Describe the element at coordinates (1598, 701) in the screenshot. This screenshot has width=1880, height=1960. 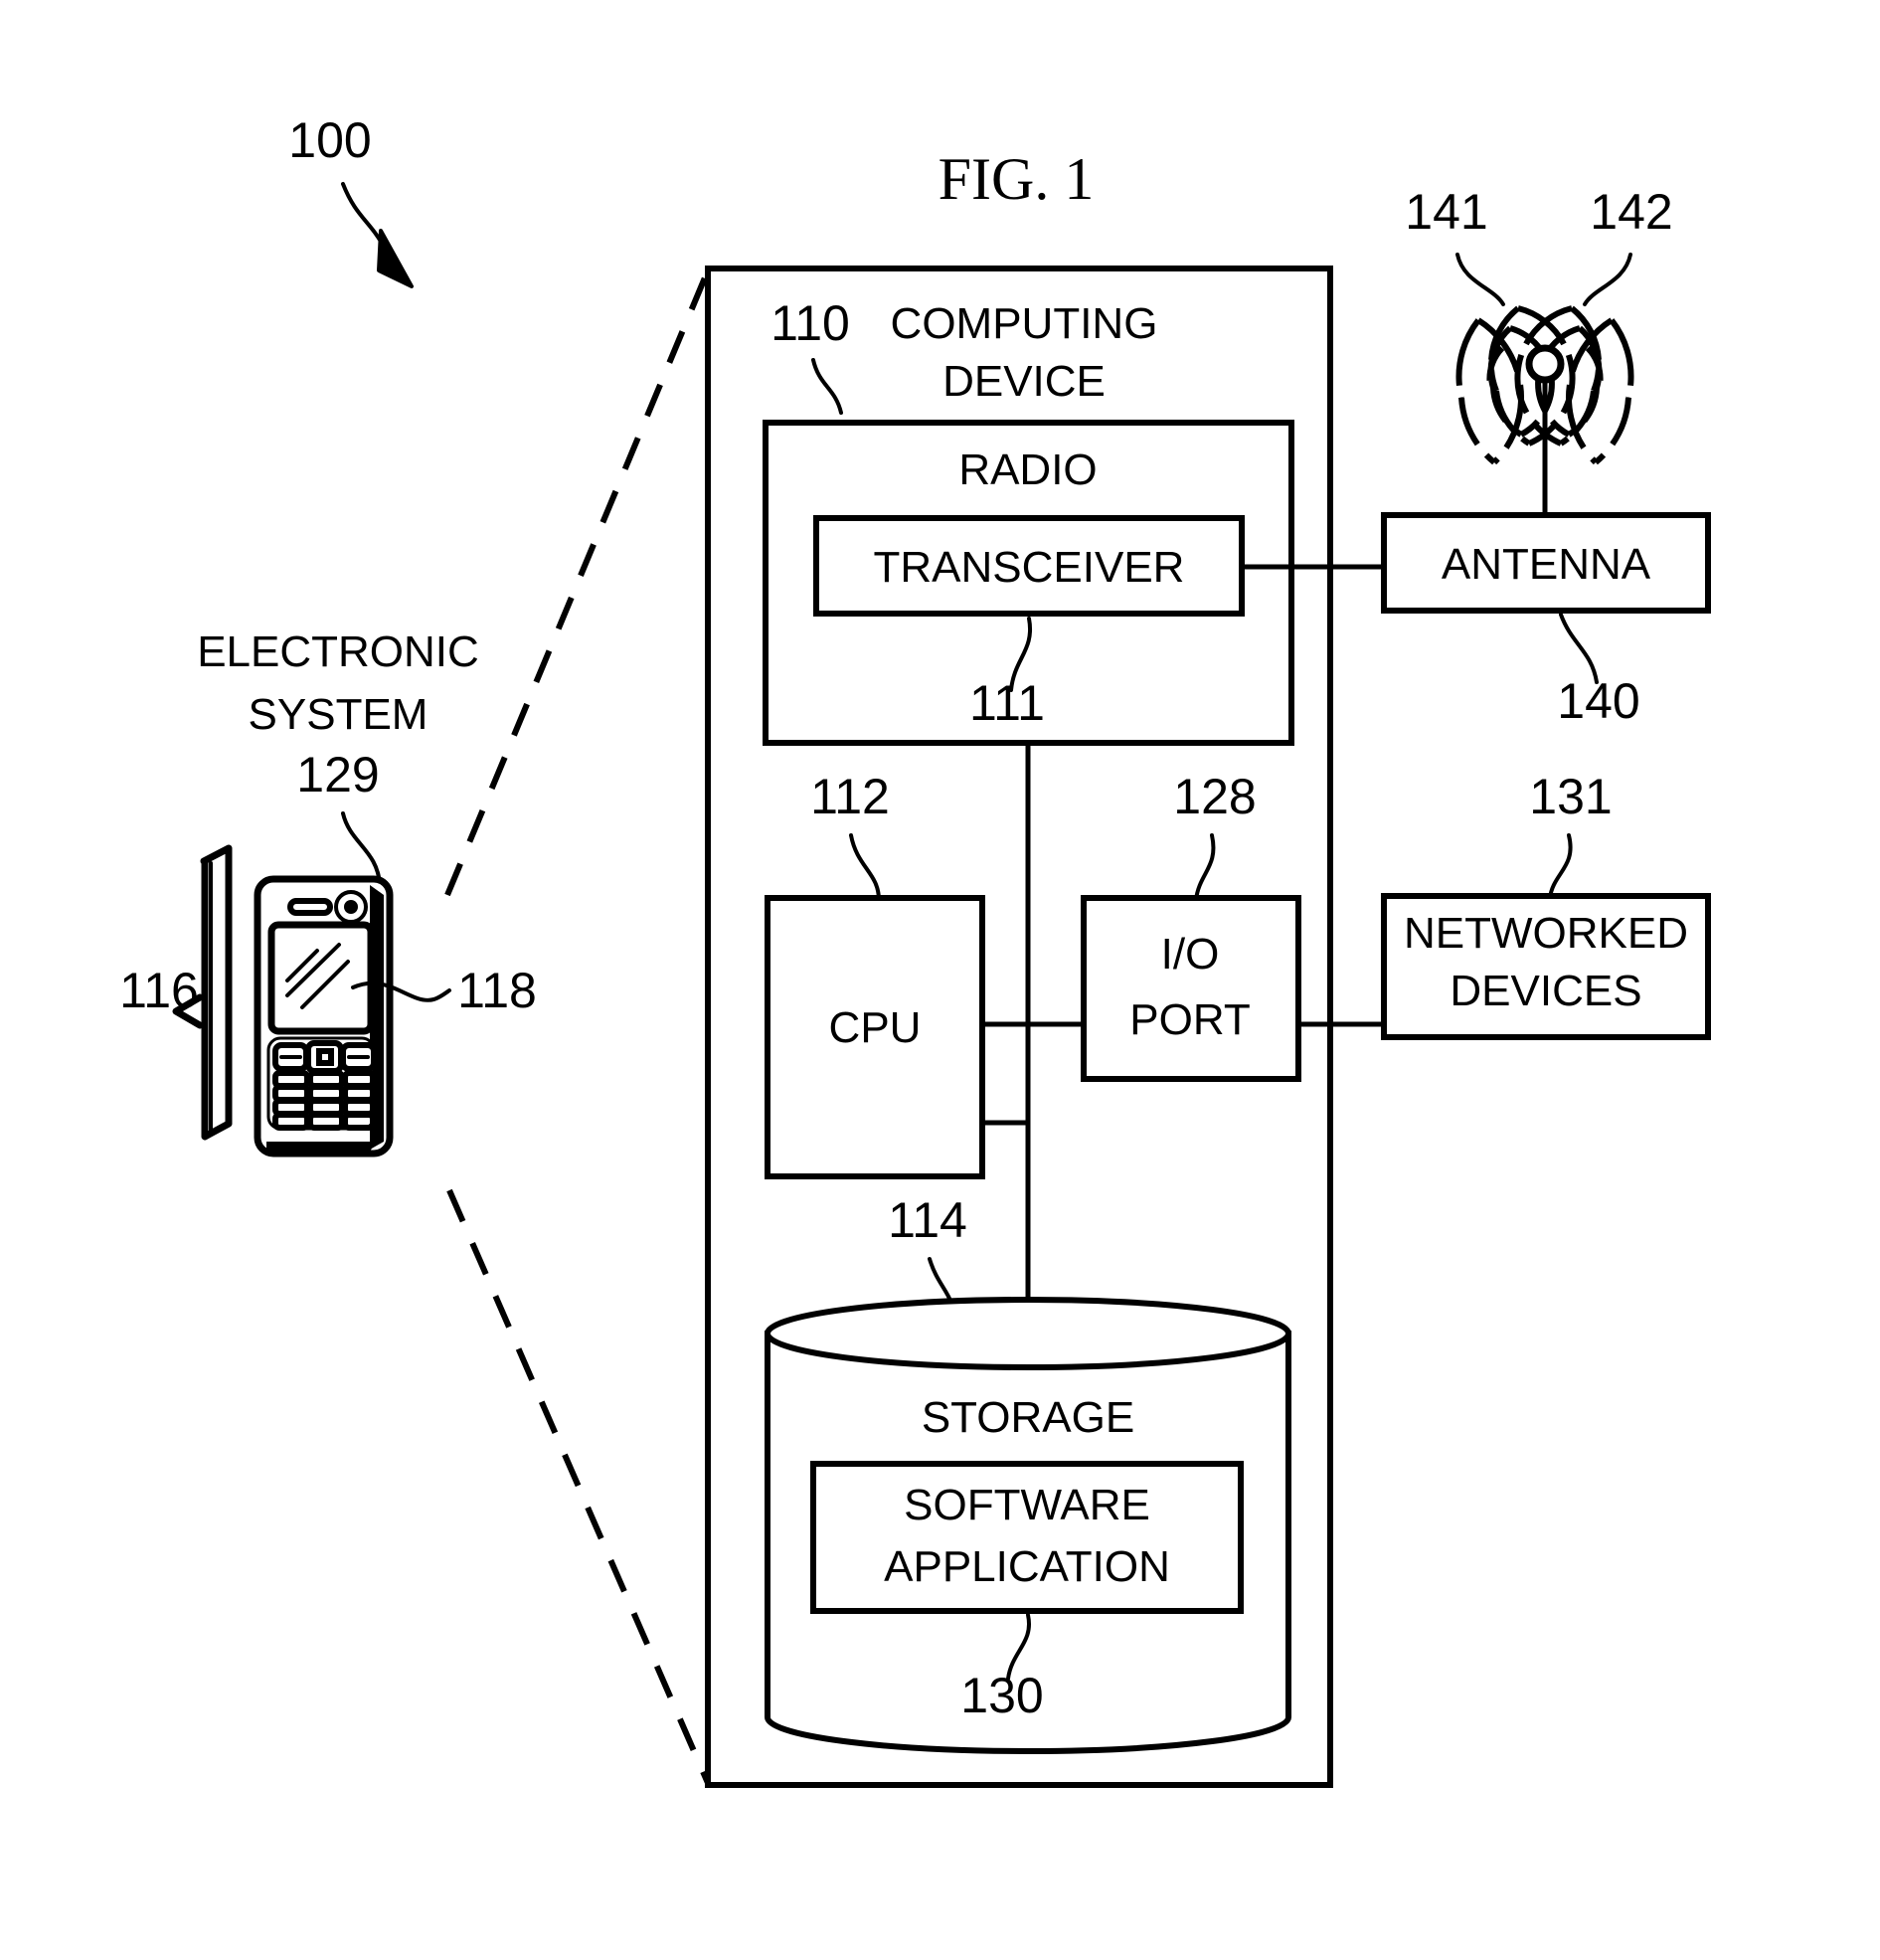
I see `ref-140: 140` at that location.